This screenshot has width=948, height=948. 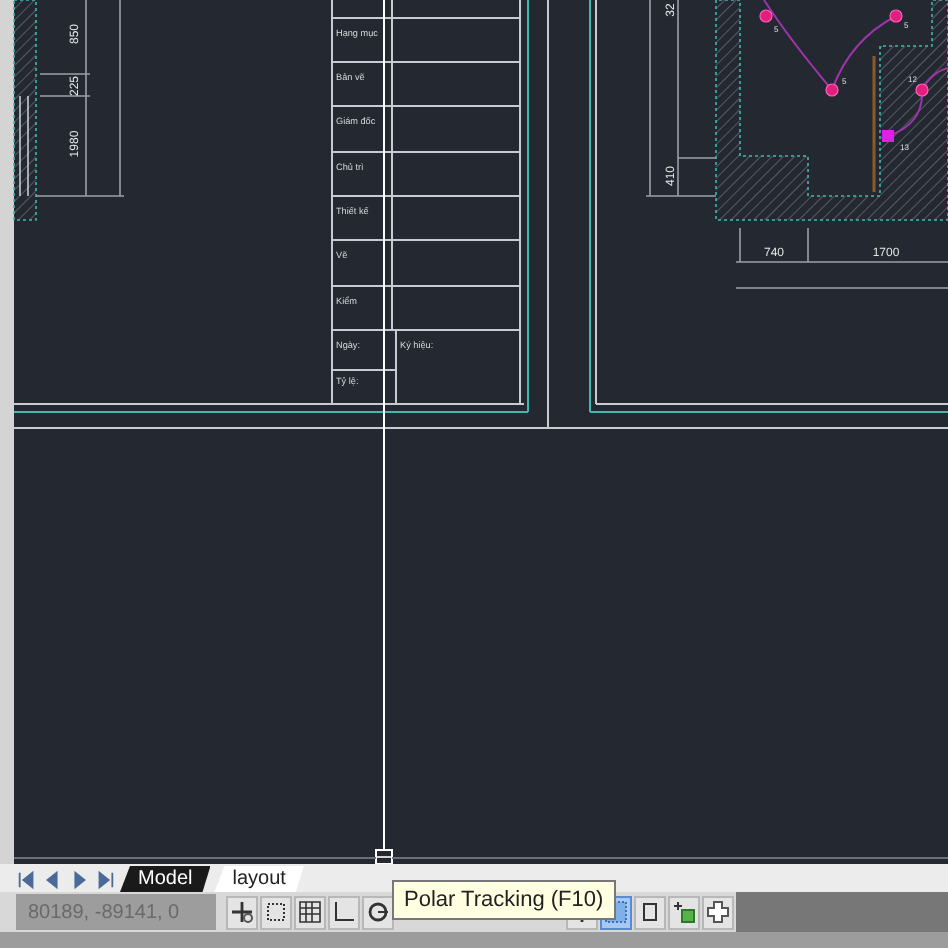 I want to click on crosshair-icon, so click(x=242, y=912).